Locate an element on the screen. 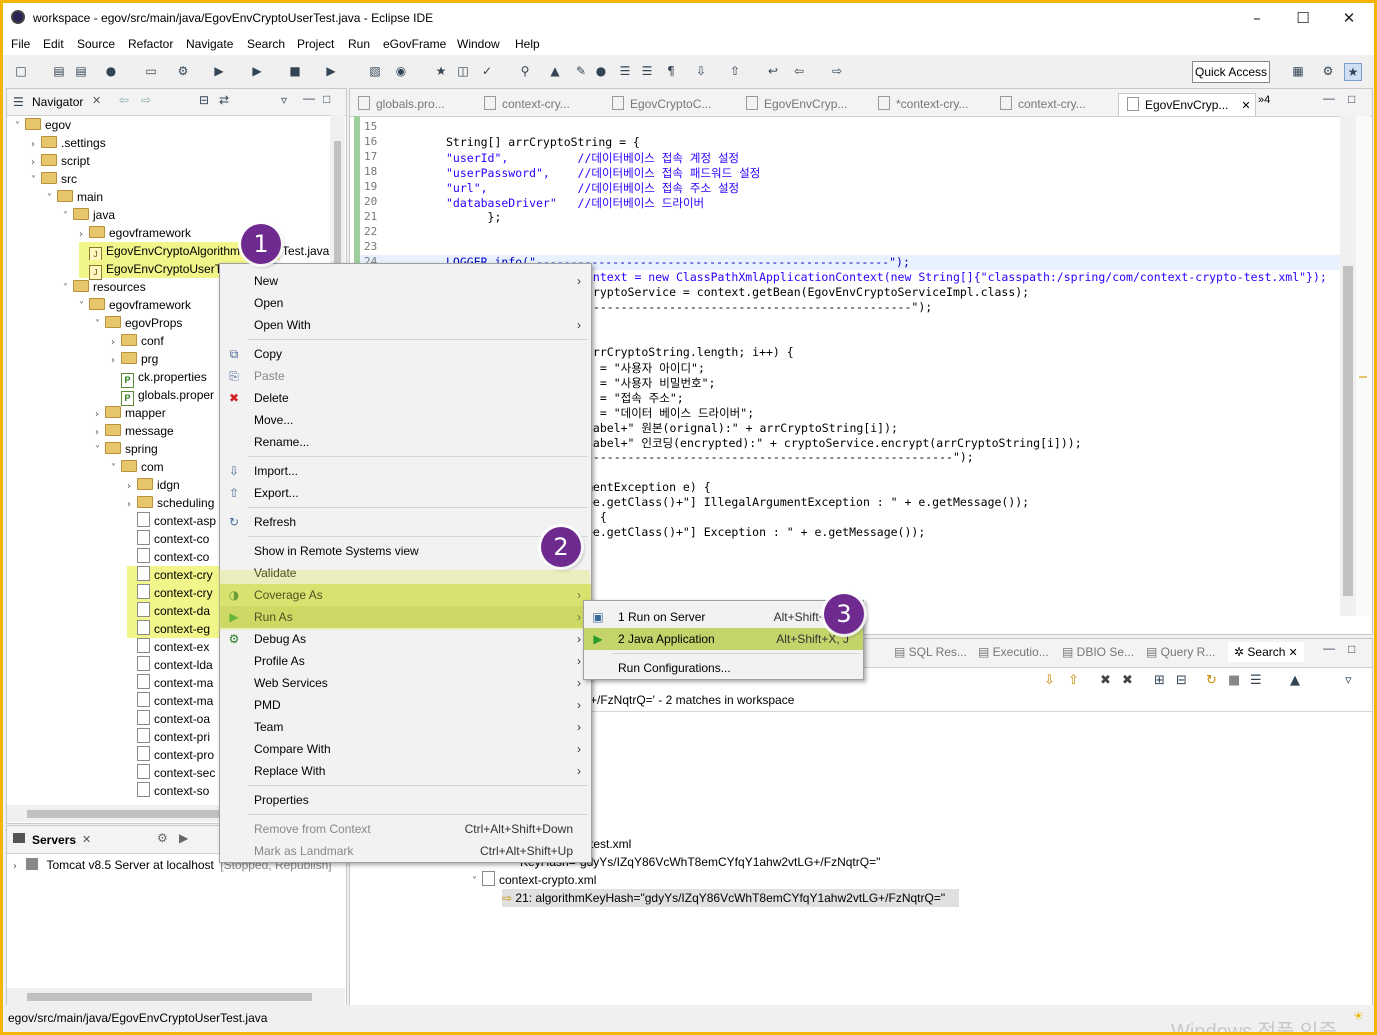 The width and height of the screenshot is (1377, 1035). menu-item-open-with: Open With › is located at coordinates (405, 325).